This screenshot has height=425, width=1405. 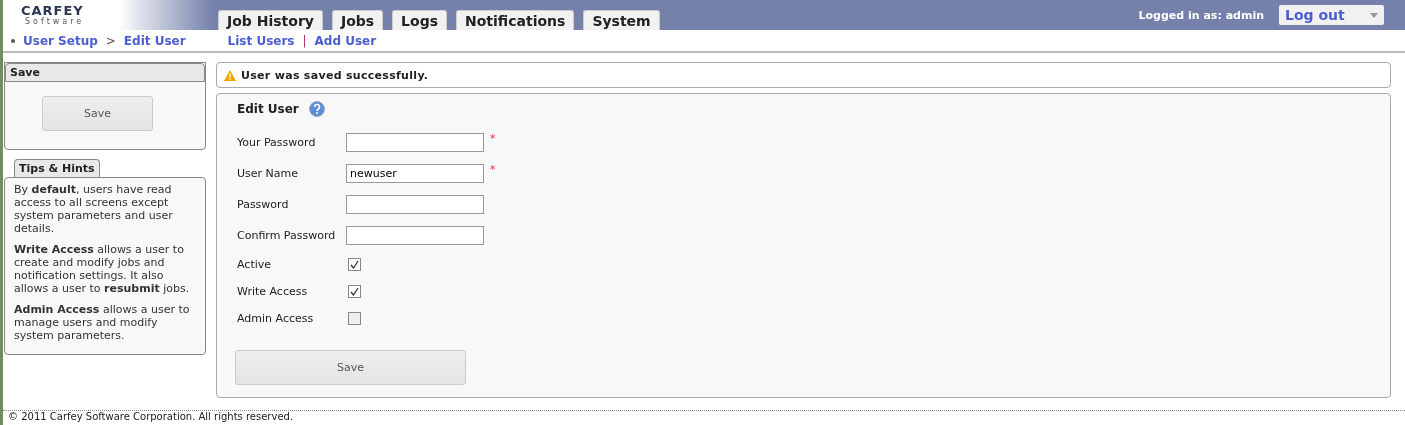 I want to click on subnav-link: List Users, so click(x=261, y=40).